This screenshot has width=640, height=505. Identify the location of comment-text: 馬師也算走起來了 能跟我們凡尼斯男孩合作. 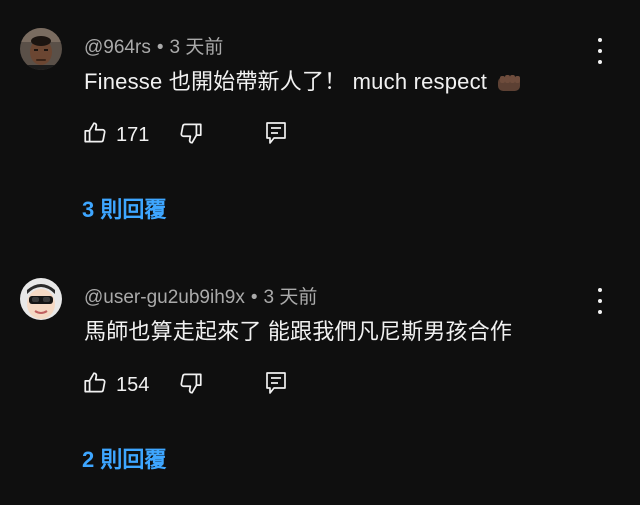
(298, 330).